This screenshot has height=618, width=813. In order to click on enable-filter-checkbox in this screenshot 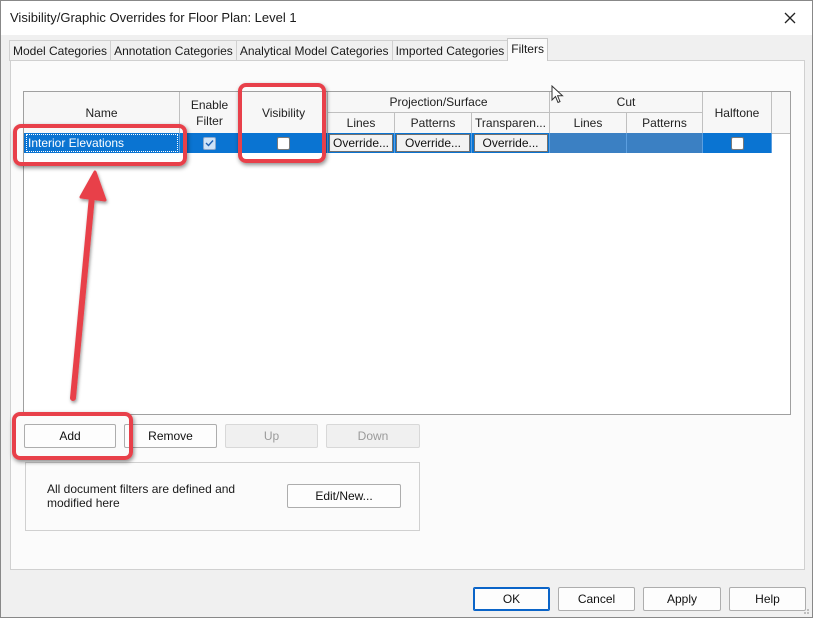, I will do `click(209, 143)`.